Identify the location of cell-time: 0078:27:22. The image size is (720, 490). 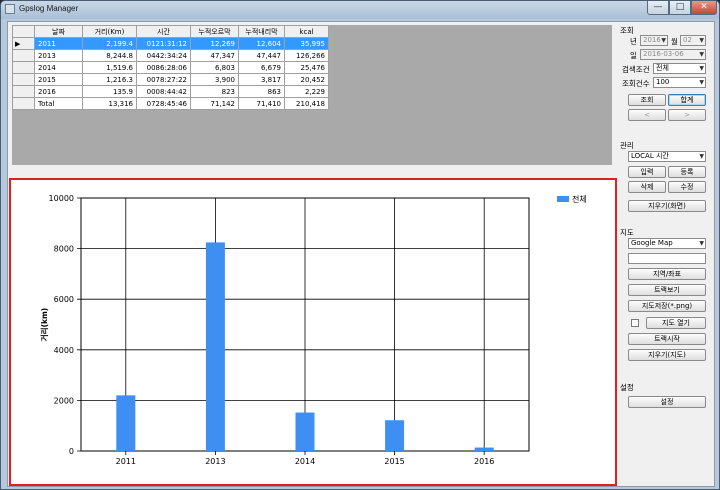
(163, 79).